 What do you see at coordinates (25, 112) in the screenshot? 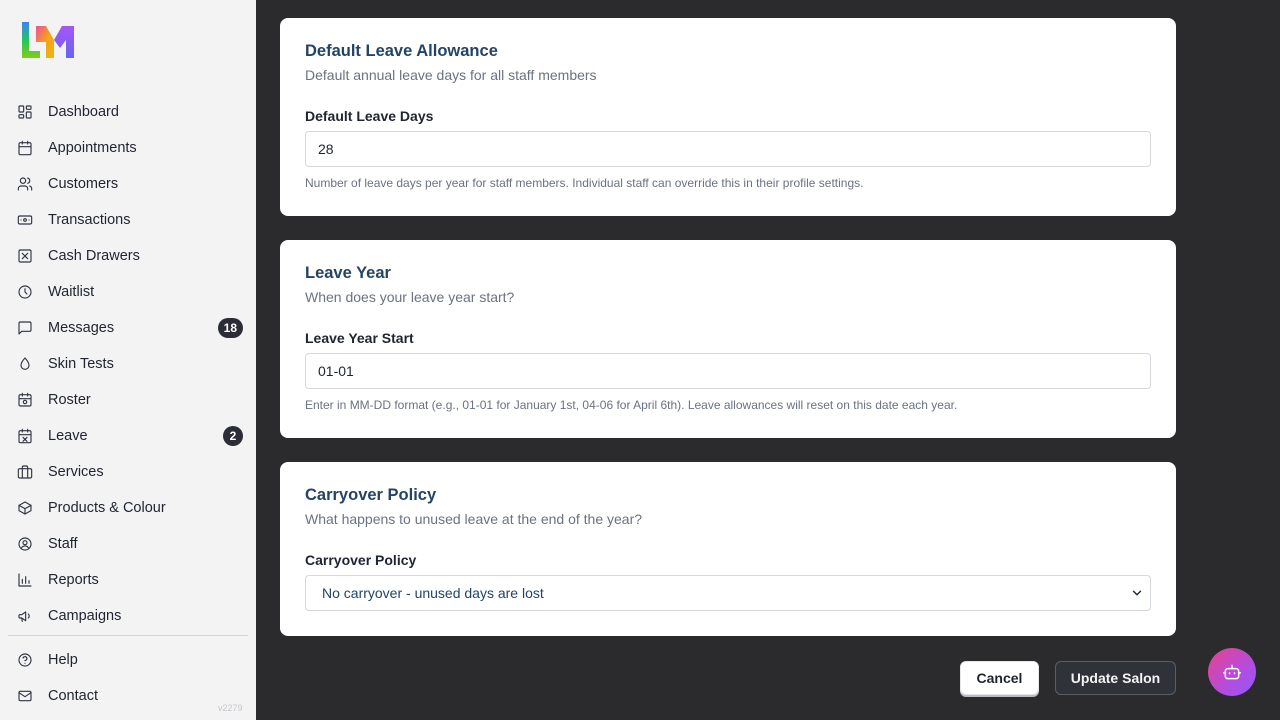
I see `dashboard-icon` at bounding box center [25, 112].